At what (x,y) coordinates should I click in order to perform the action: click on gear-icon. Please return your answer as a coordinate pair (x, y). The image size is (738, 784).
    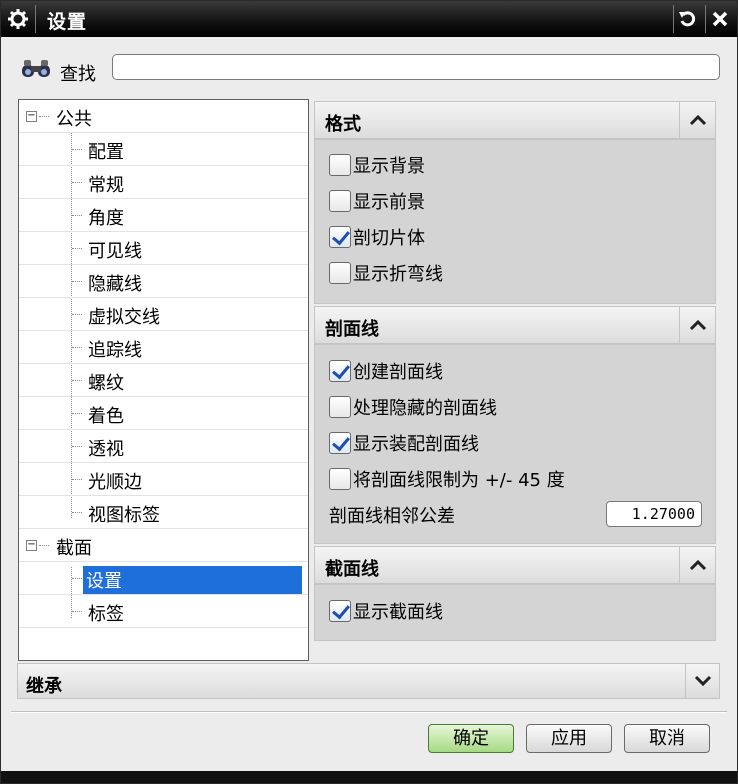
    Looking at the image, I should click on (18, 19).